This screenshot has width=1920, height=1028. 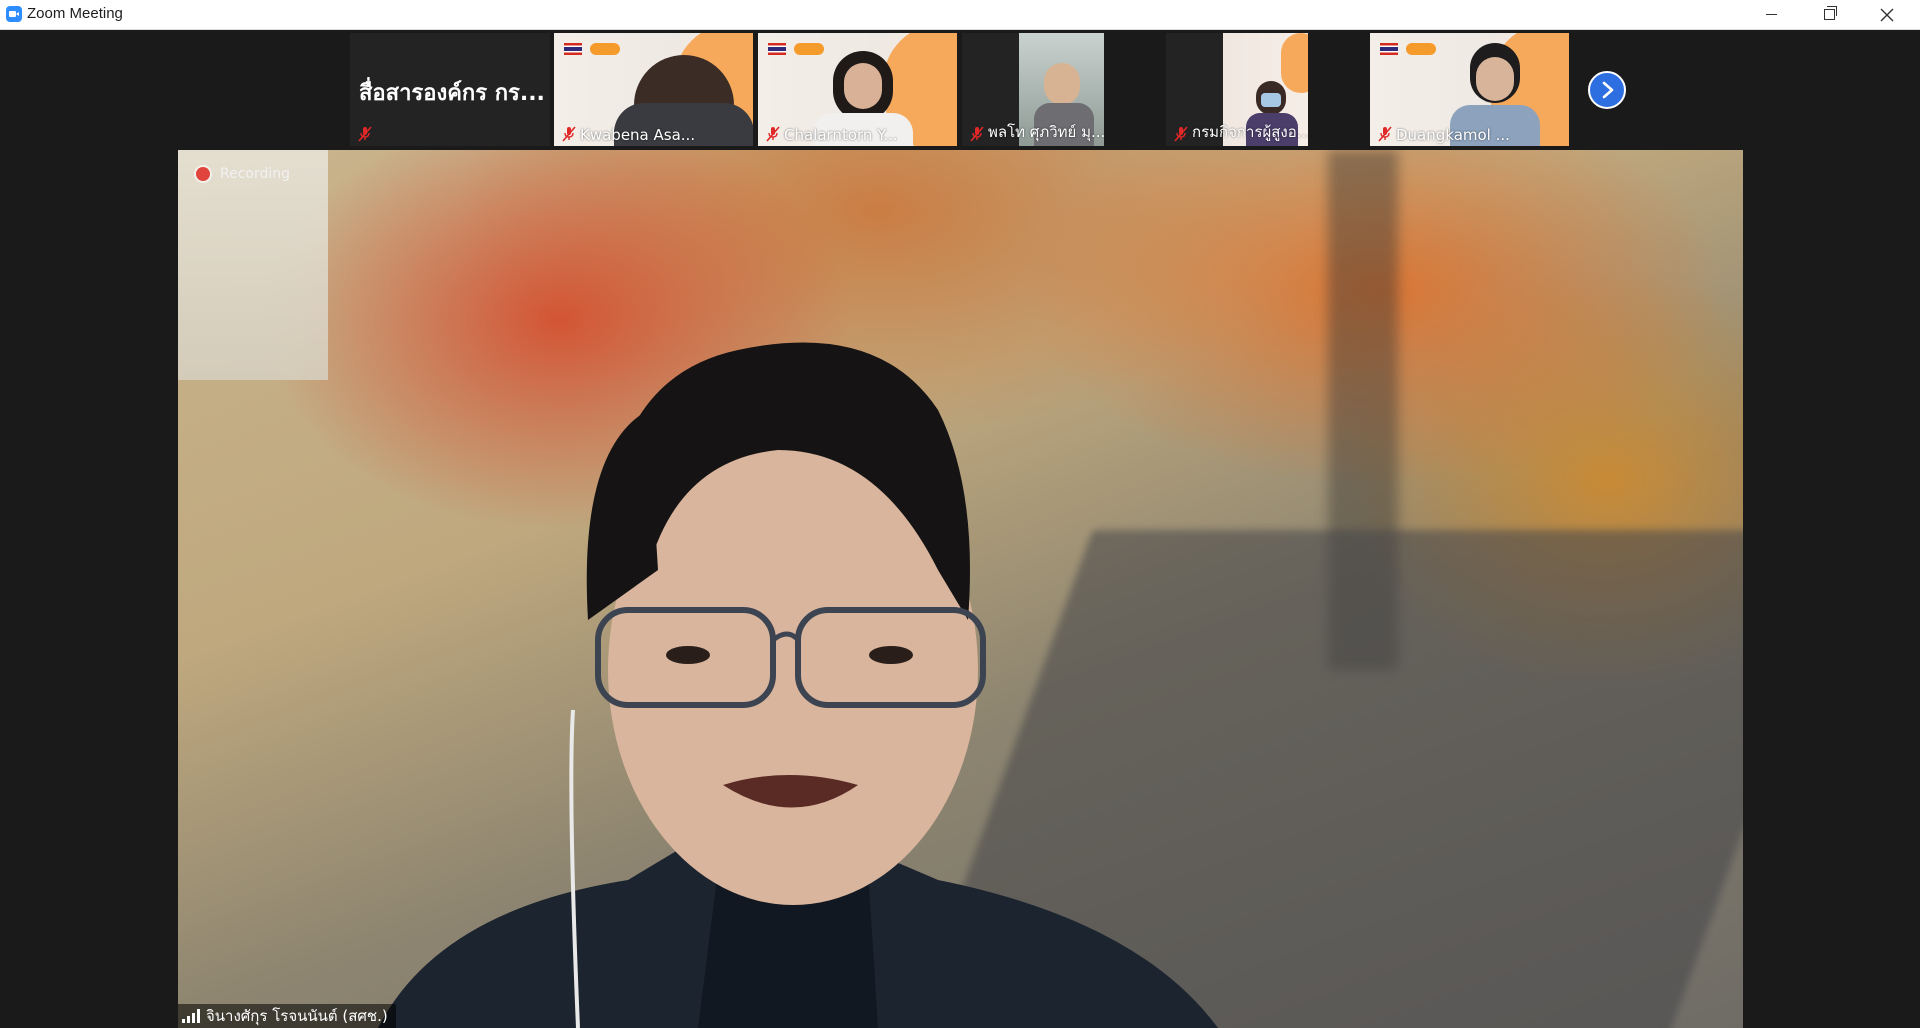 What do you see at coordinates (14, 14) in the screenshot?
I see `zoom-app-icon` at bounding box center [14, 14].